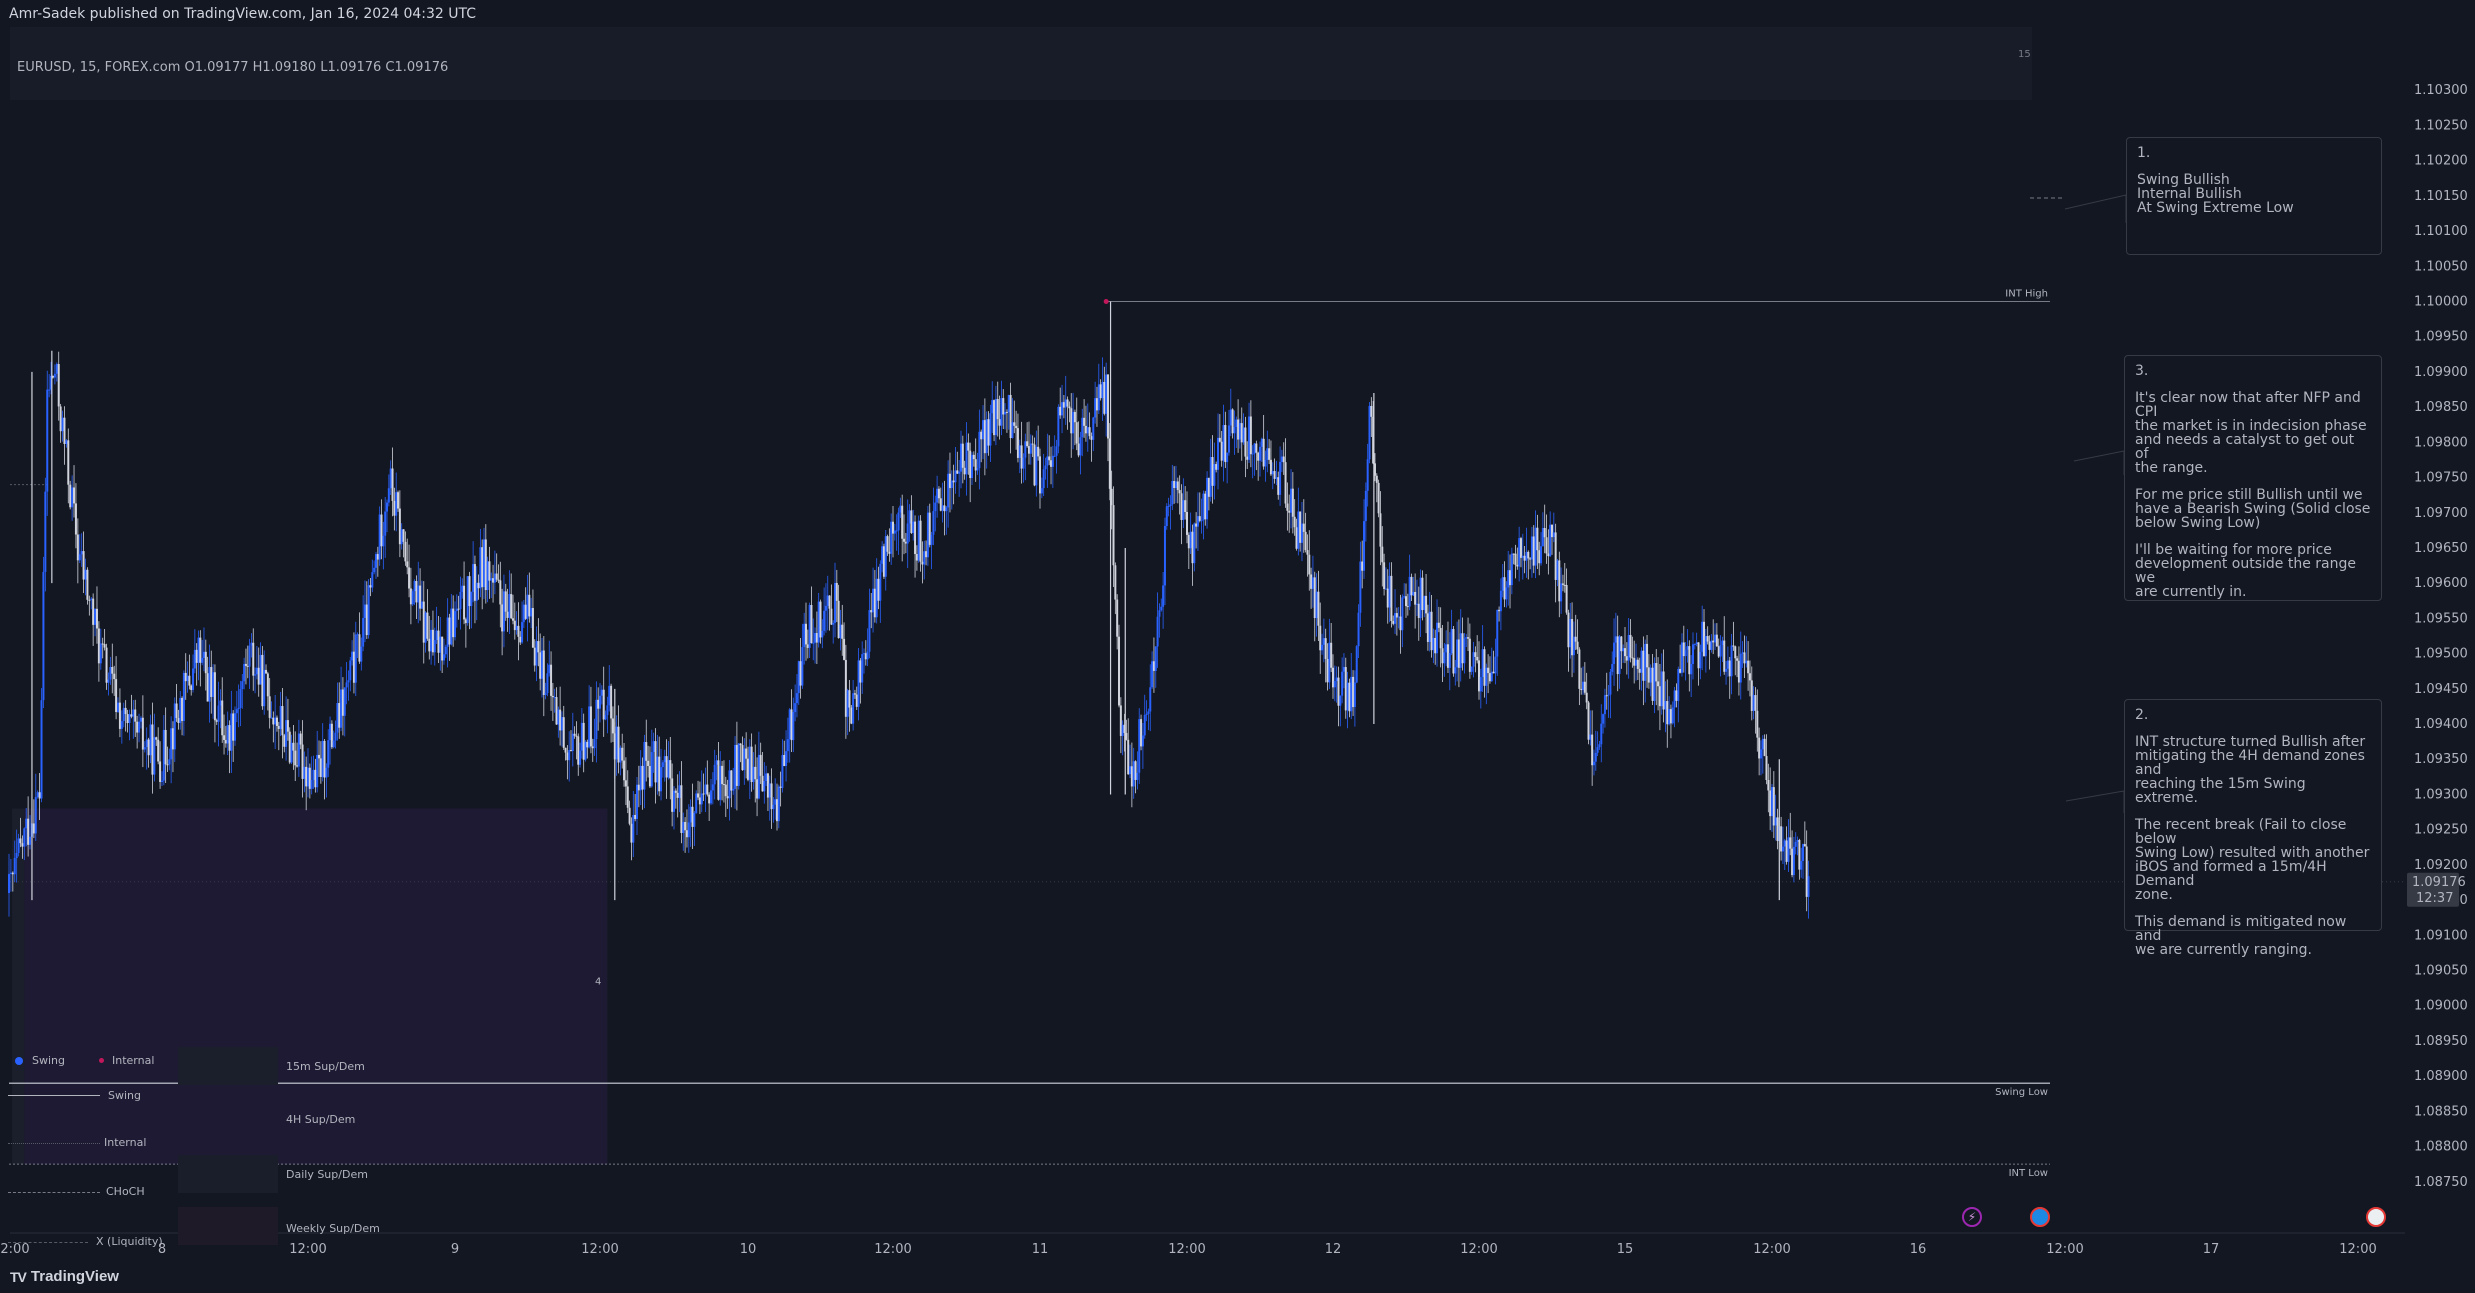  Describe the element at coordinates (2376, 1217) in the screenshot. I see `us-flag-event-icon` at that location.